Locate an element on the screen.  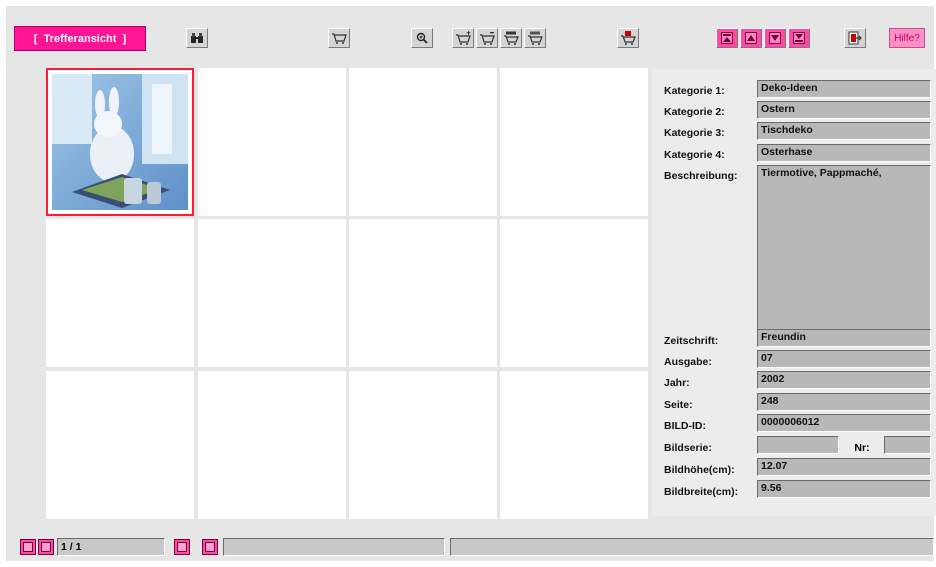
remove-from-cart-button is located at coordinates (487, 38).